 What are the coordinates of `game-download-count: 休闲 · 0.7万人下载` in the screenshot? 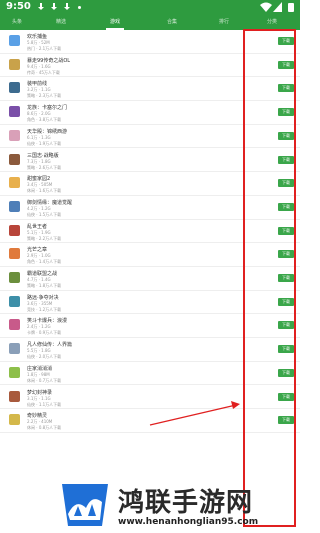 It's located at (44, 380).